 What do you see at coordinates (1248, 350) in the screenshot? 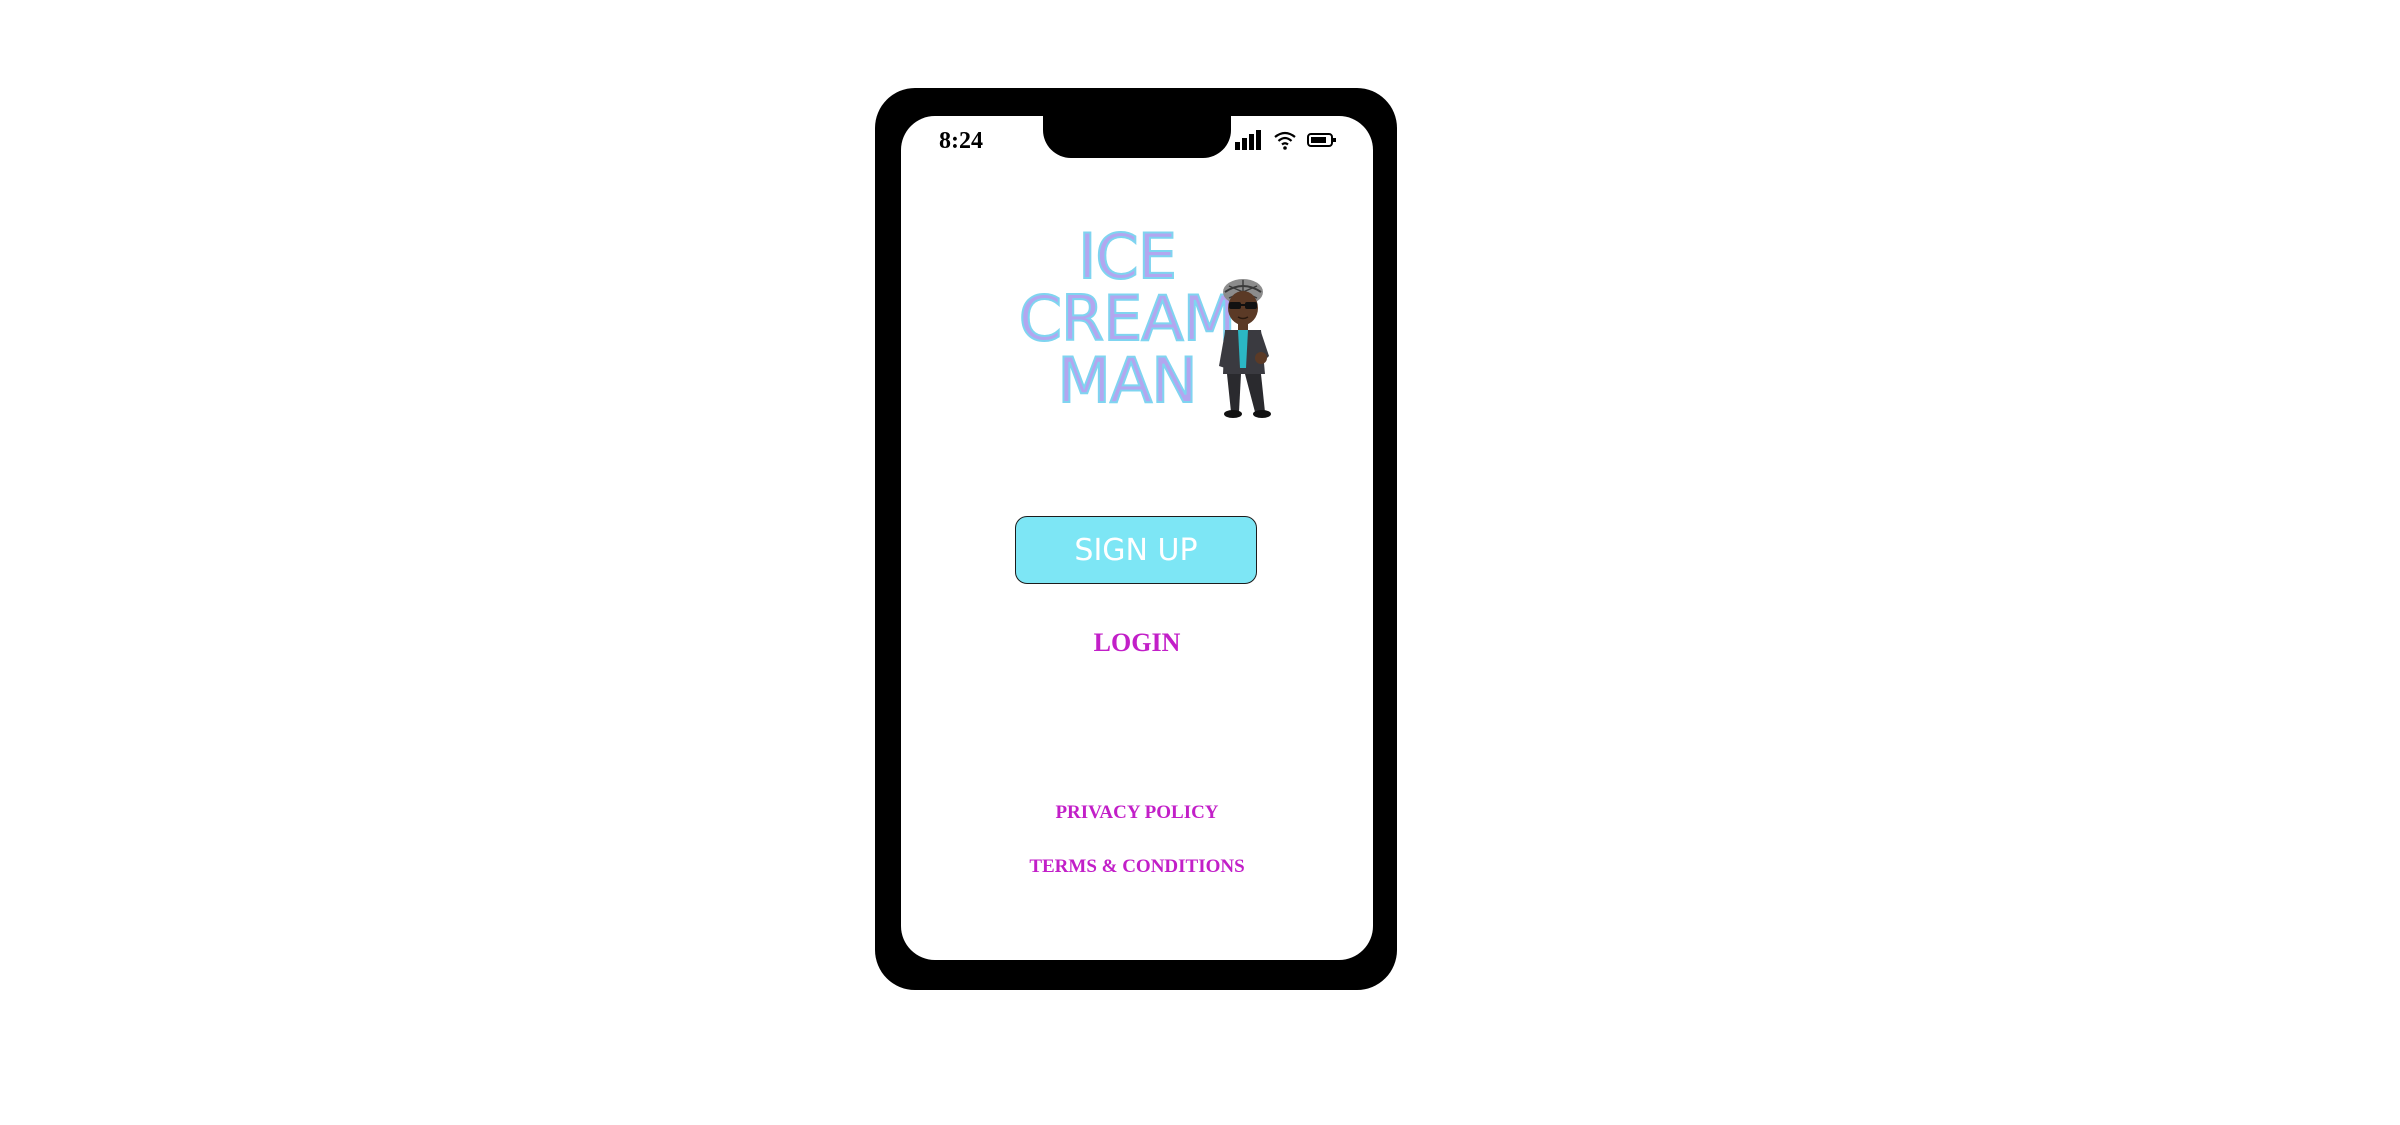
I see `mascot-figure` at bounding box center [1248, 350].